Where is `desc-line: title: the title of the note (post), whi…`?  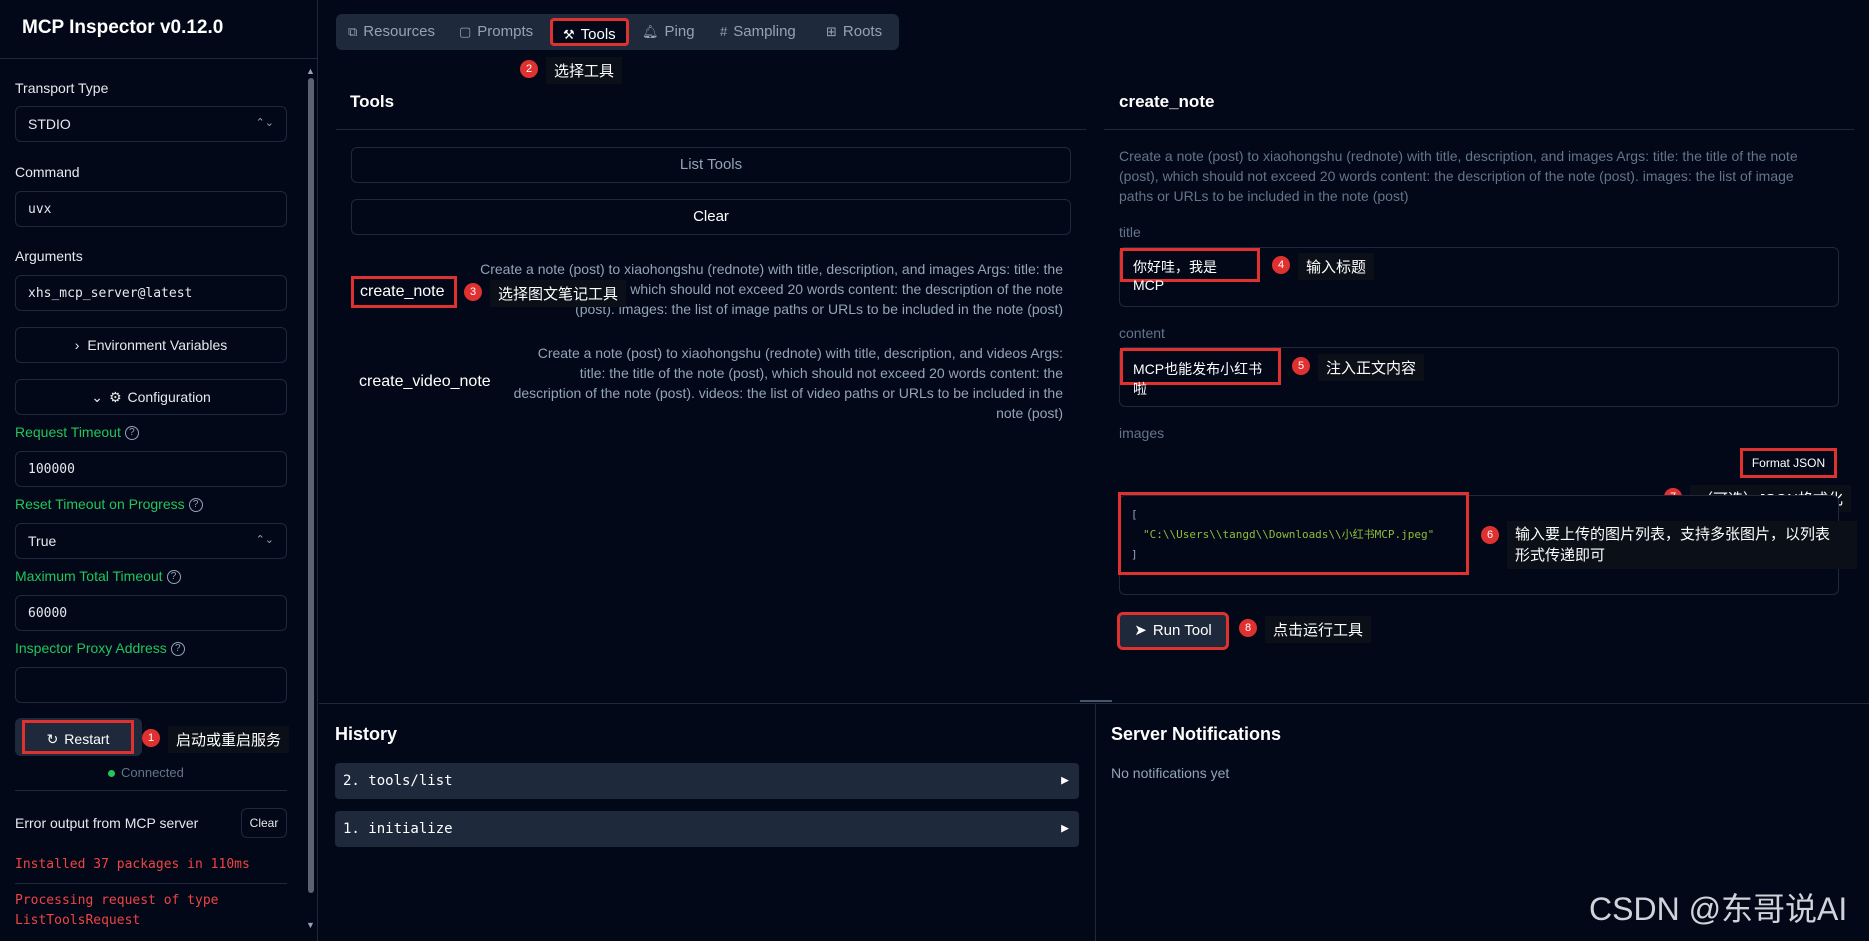 desc-line: title: the title of the note (post), whi… is located at coordinates (821, 373).